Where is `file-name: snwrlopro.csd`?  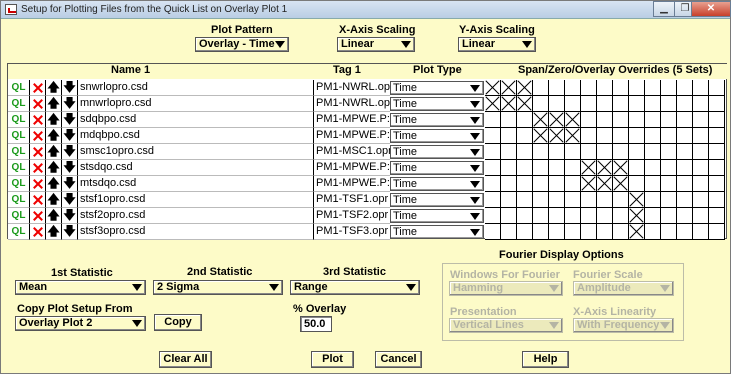
file-name: snwrlopro.csd is located at coordinates (196, 88).